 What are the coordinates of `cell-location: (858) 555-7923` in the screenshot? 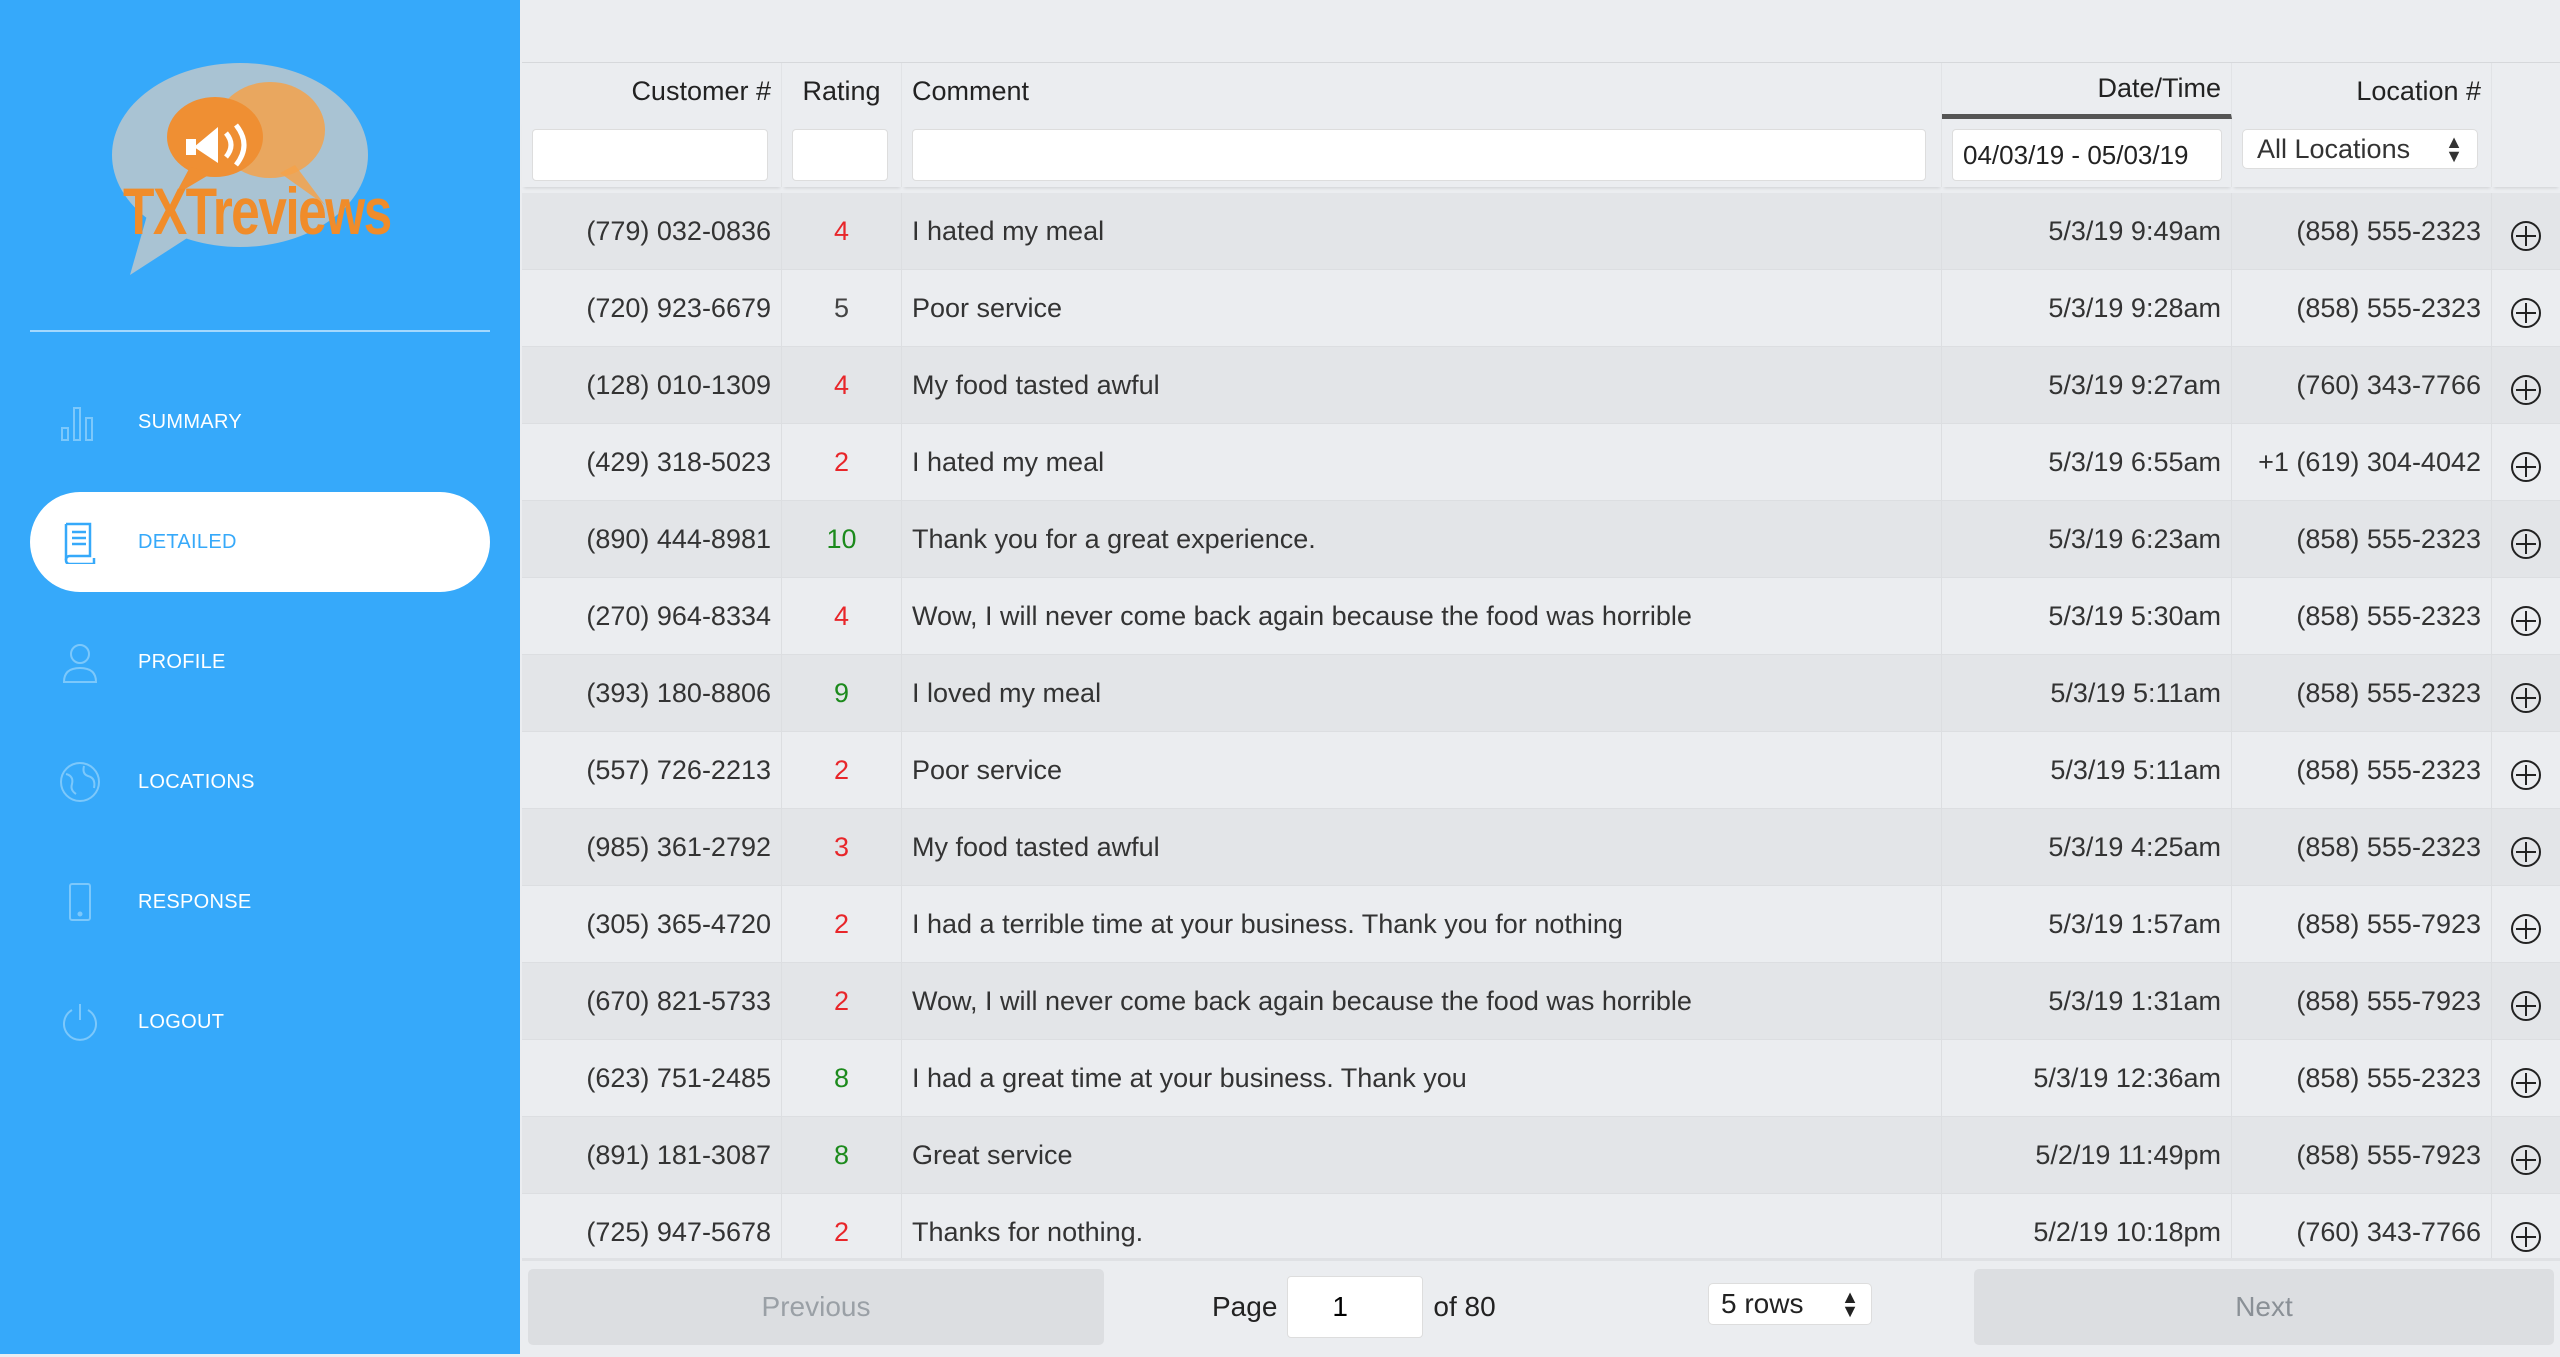 It's located at (2362, 1001).